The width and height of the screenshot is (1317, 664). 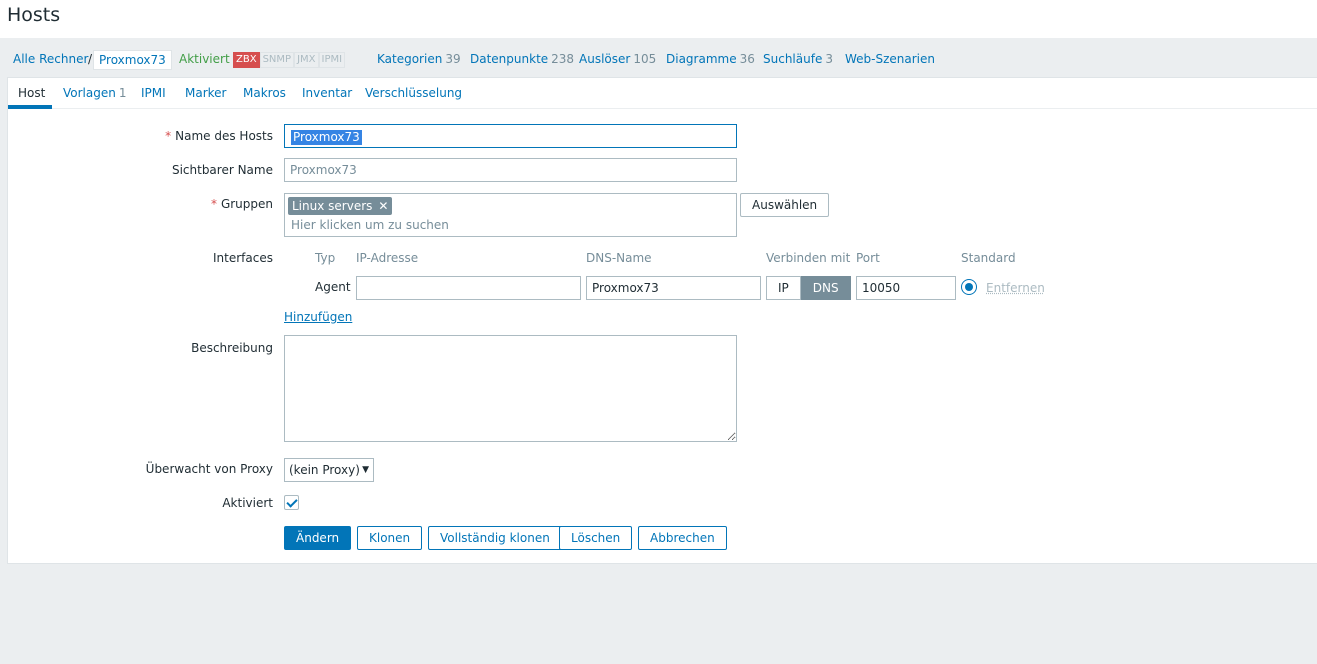 I want to click on nav-graphs: Diagramme 36, so click(x=710, y=59).